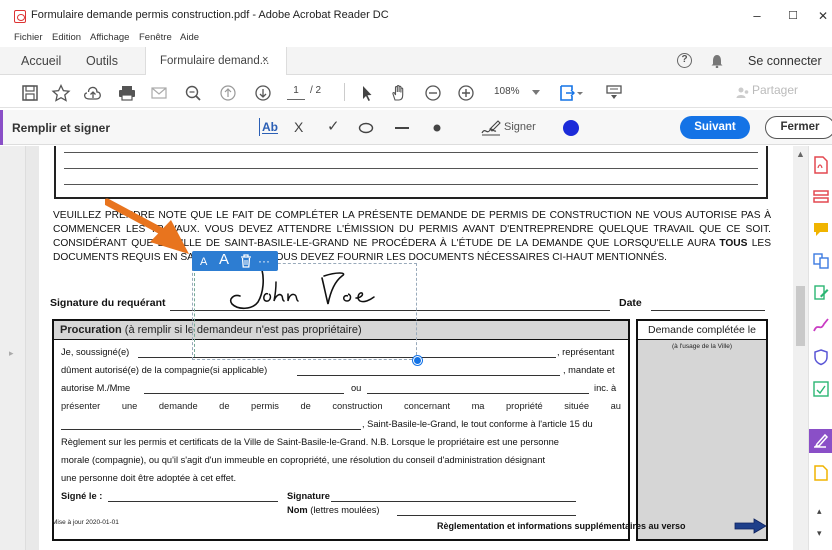  Describe the element at coordinates (194, 315) in the screenshot. I see `text-caret` at that location.